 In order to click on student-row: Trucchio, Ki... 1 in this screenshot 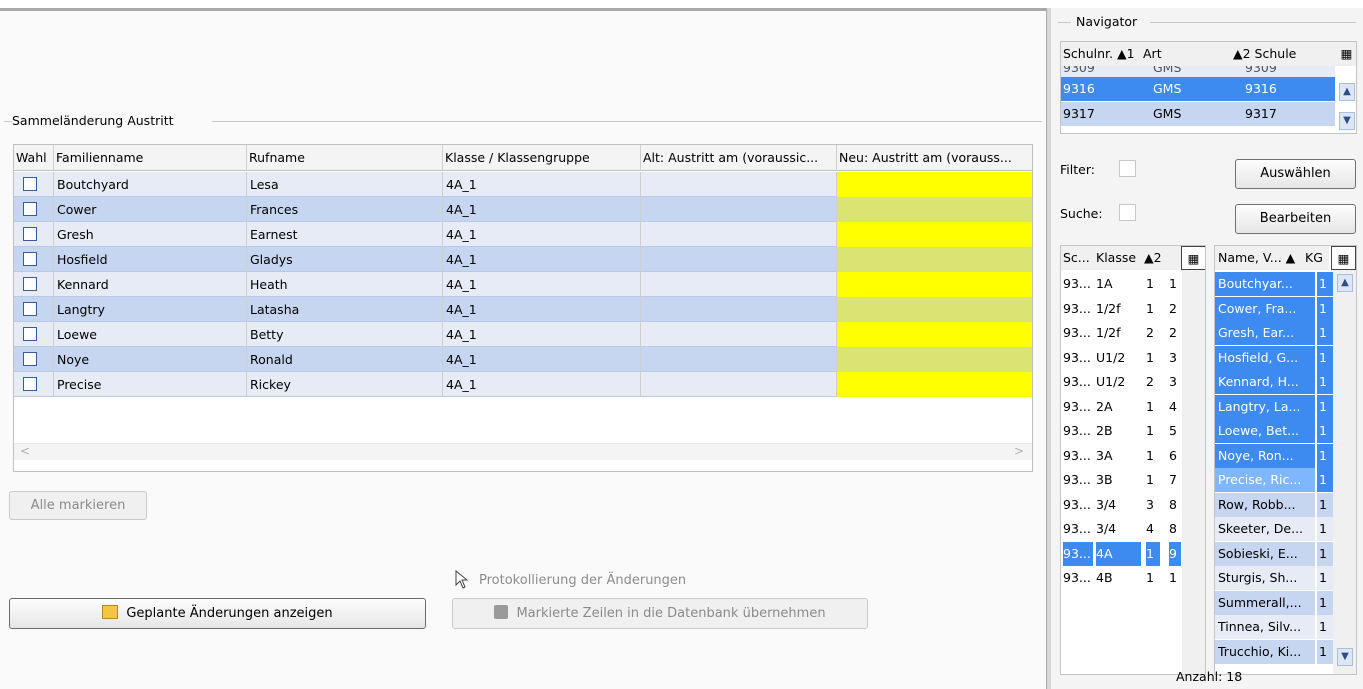, I will do `click(1274, 651)`.